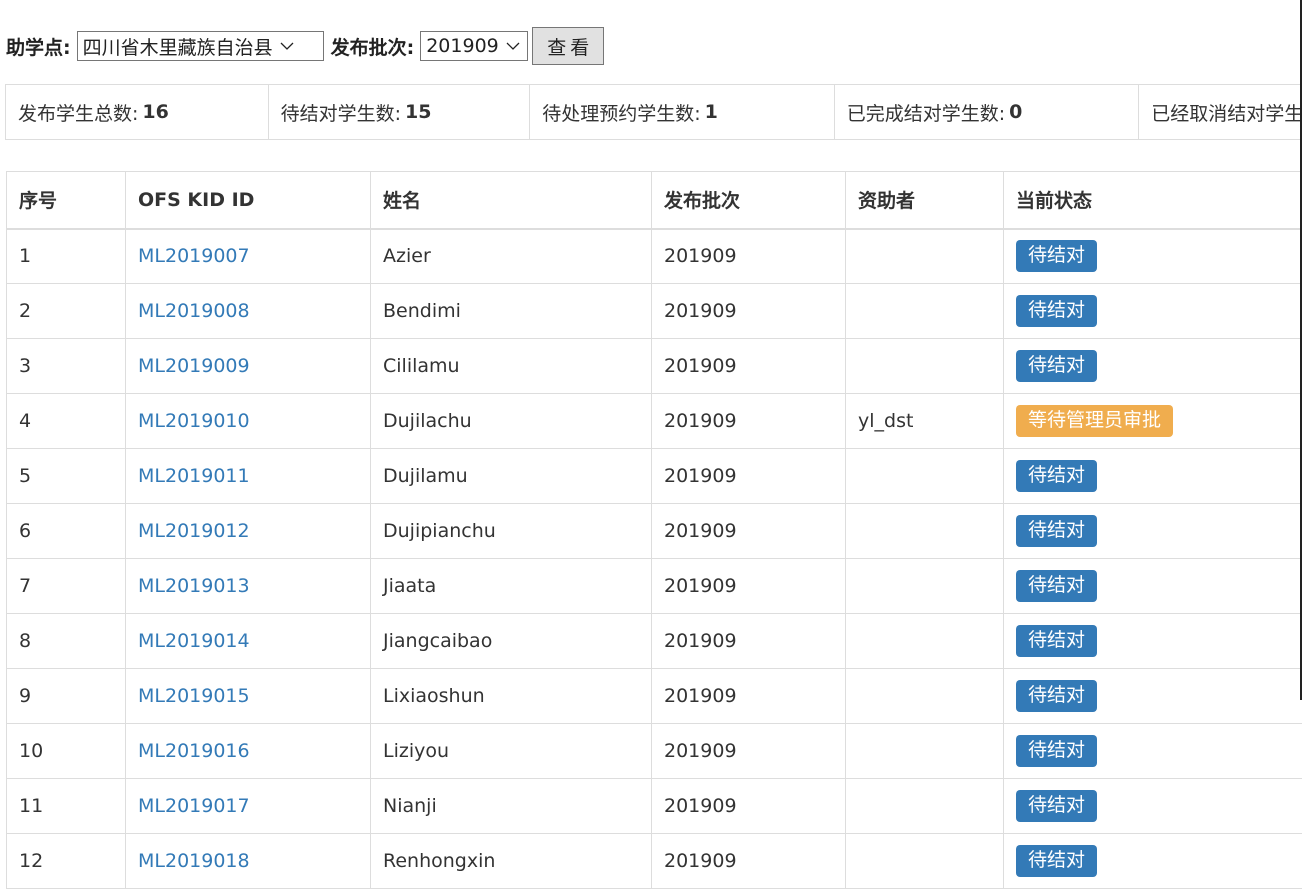  Describe the element at coordinates (194, 531) in the screenshot. I see `kid-id-link: ML2019012` at that location.